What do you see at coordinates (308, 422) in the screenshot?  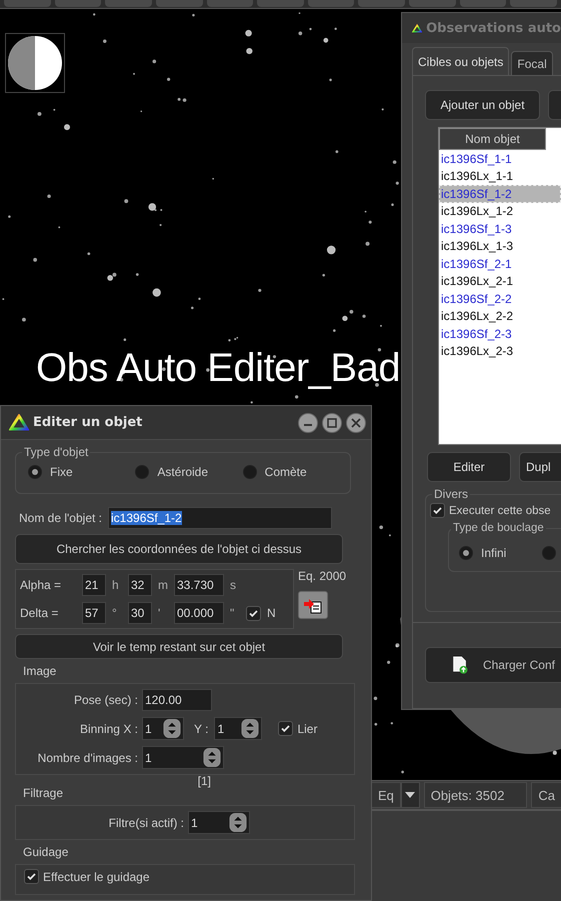 I see `minimize-button` at bounding box center [308, 422].